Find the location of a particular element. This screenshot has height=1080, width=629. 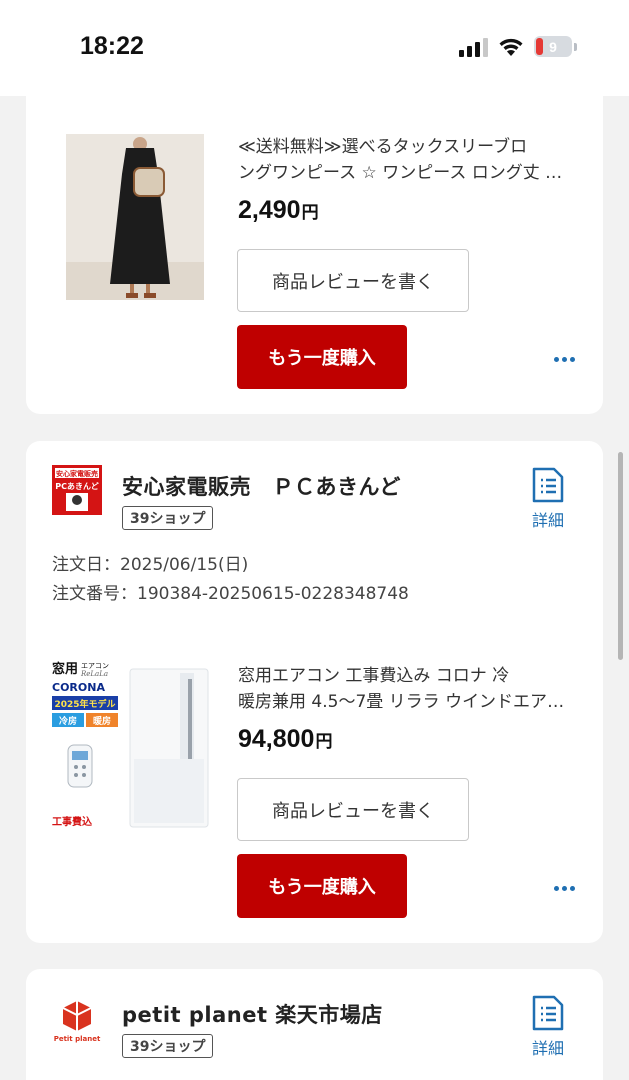

product-image-dress is located at coordinates (135, 217).